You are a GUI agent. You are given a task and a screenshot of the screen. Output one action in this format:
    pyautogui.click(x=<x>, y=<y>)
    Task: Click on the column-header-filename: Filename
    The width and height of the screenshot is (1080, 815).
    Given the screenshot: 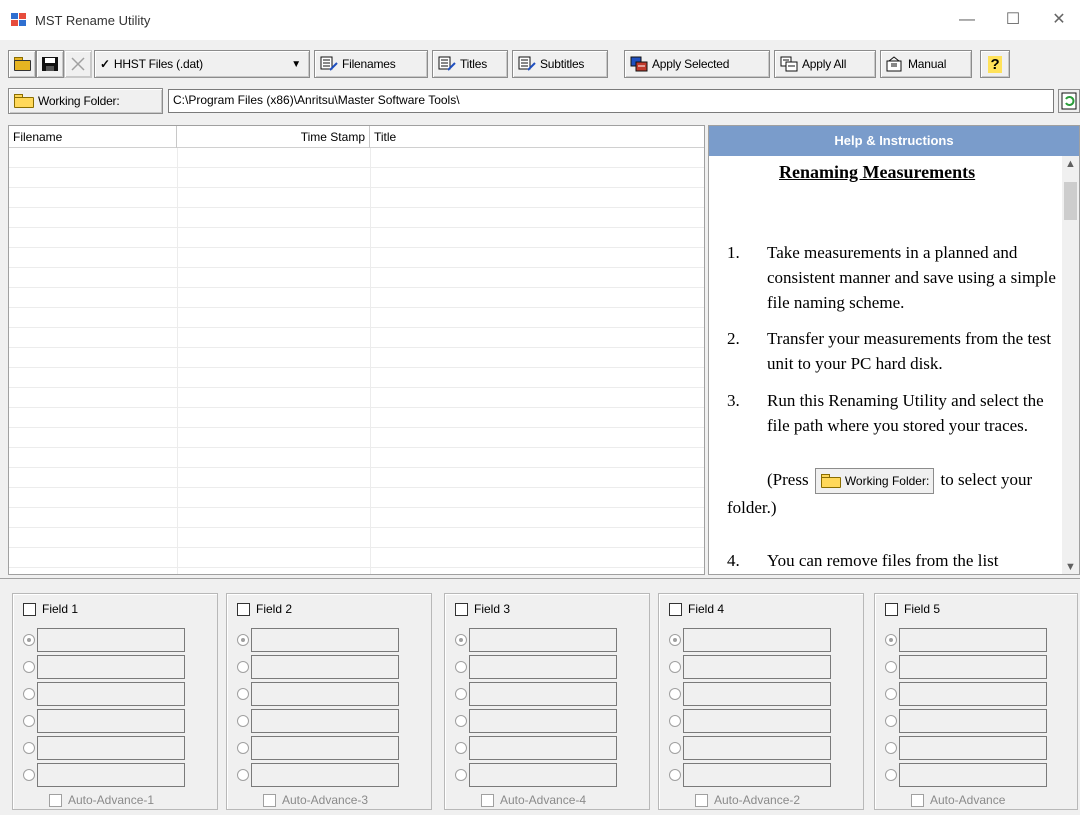 What is the action you would take?
    pyautogui.click(x=93, y=137)
    